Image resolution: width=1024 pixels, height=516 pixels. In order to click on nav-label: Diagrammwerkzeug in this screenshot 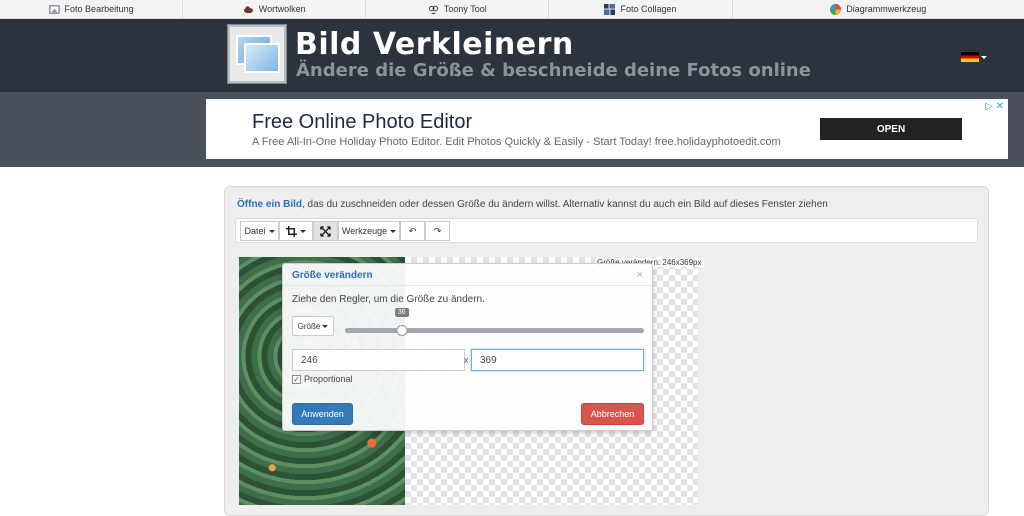, I will do `click(886, 9)`.